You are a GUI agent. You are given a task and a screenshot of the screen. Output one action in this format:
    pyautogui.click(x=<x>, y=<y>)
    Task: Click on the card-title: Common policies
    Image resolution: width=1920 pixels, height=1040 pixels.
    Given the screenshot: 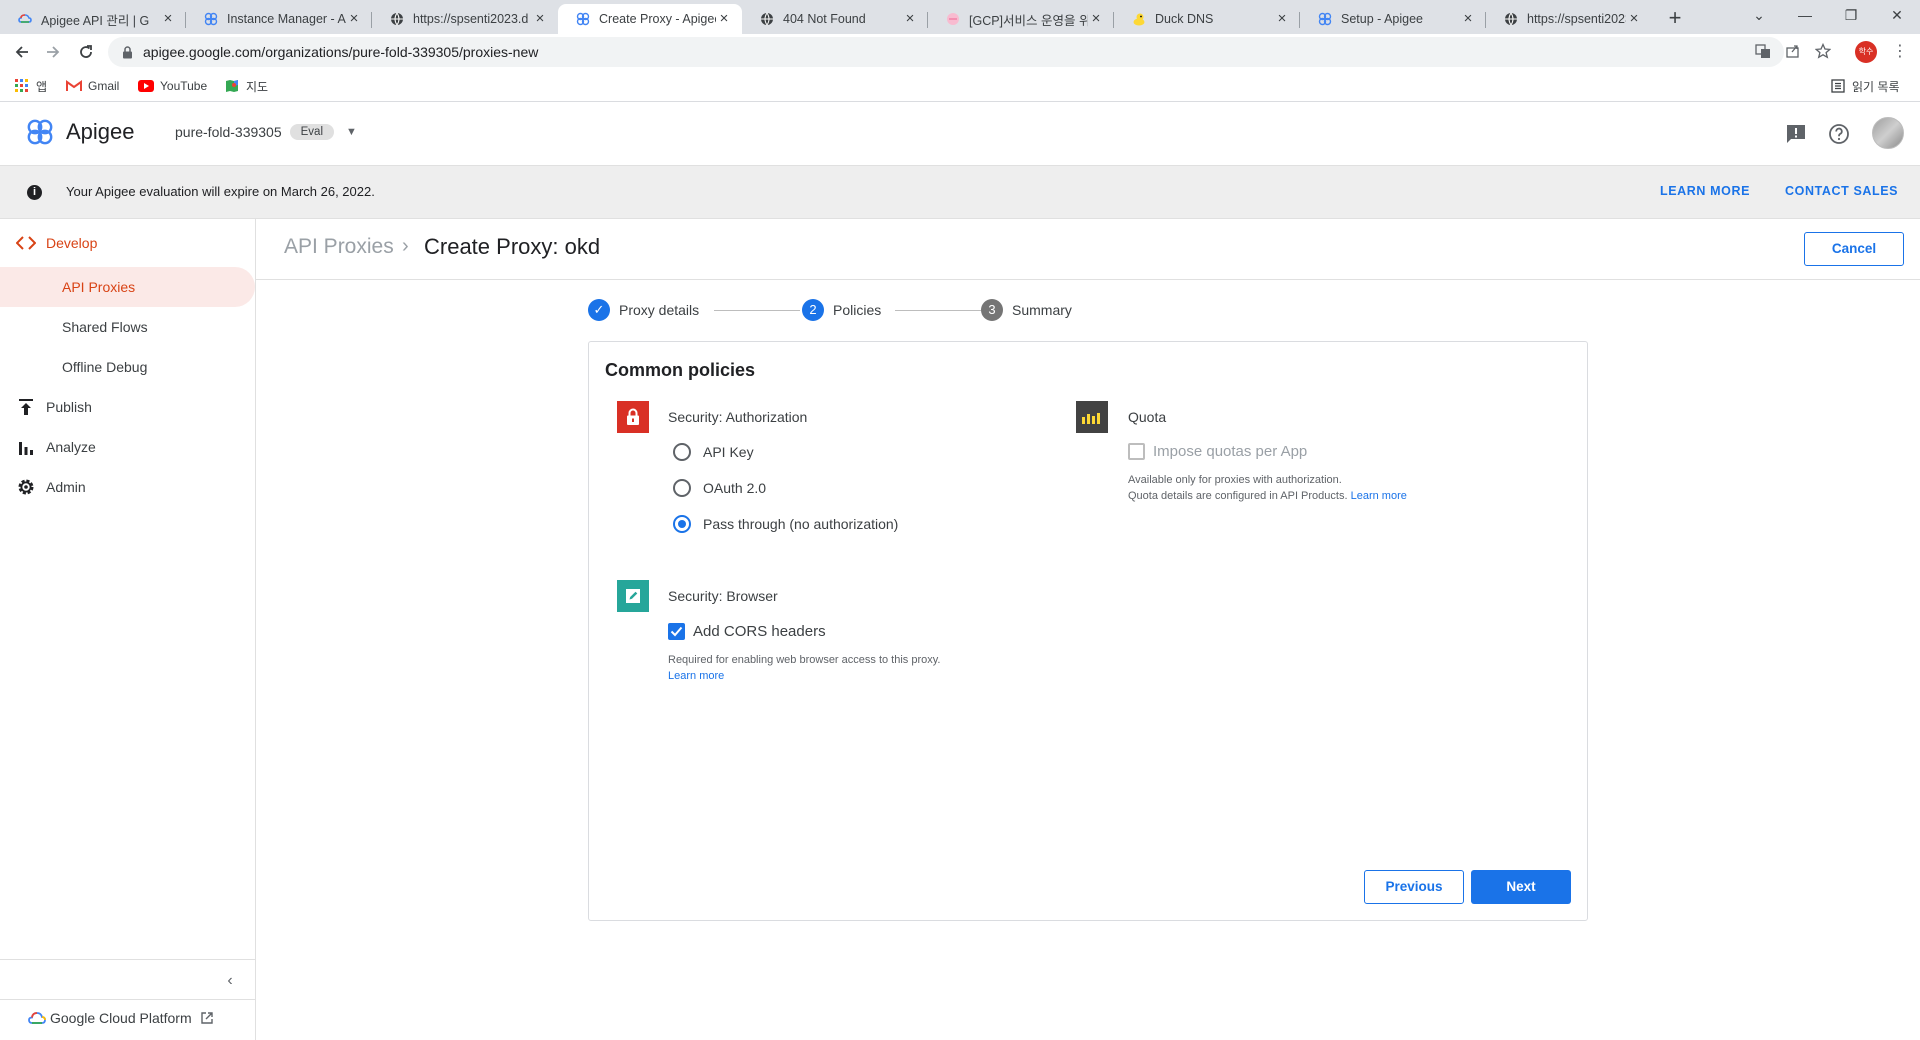 What is the action you would take?
    pyautogui.click(x=680, y=370)
    